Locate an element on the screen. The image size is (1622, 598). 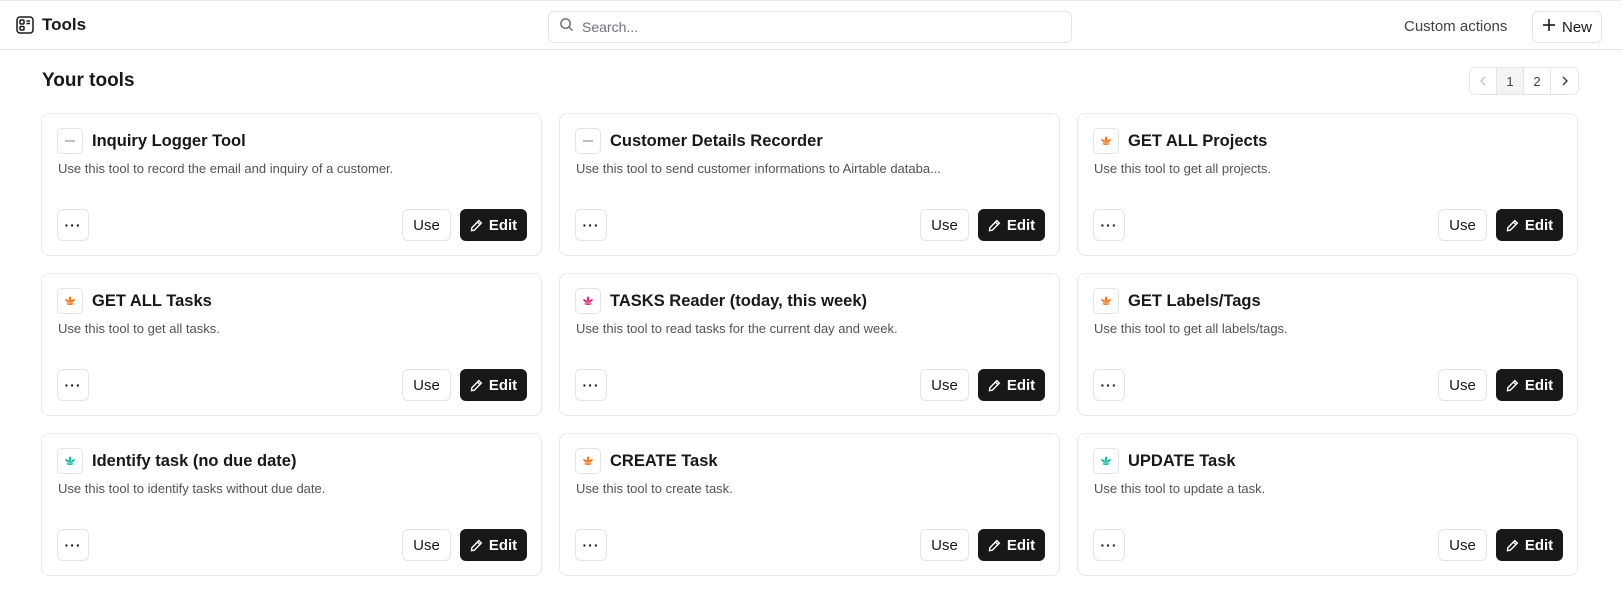
pagination-page-2: 2 is located at coordinates (1537, 81).